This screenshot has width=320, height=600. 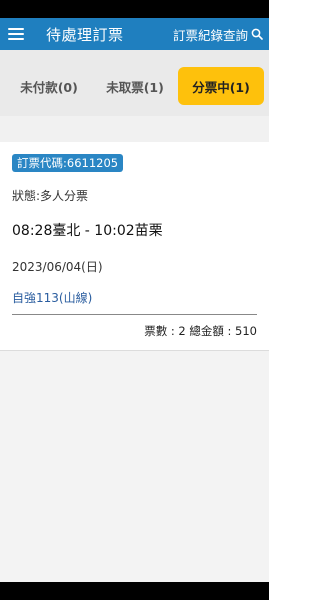 What do you see at coordinates (68, 163) in the screenshot?
I see `booking-code-badge: 訂票代碼:6611205` at bounding box center [68, 163].